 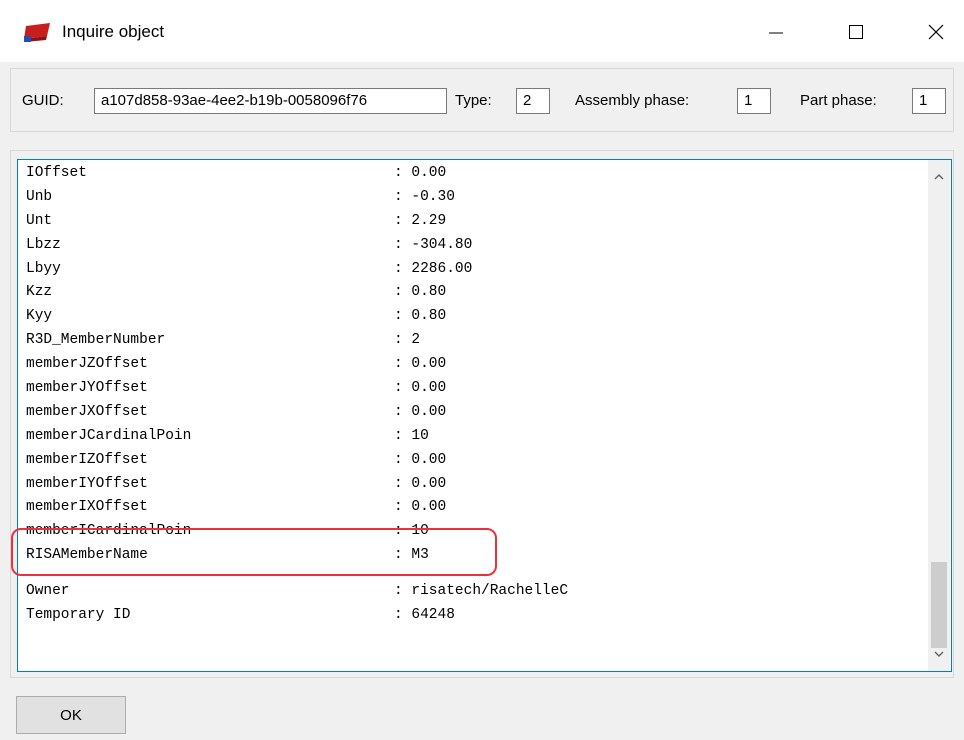 What do you see at coordinates (481, 591) in the screenshot?
I see `property-value: : risatech/RachelleC` at bounding box center [481, 591].